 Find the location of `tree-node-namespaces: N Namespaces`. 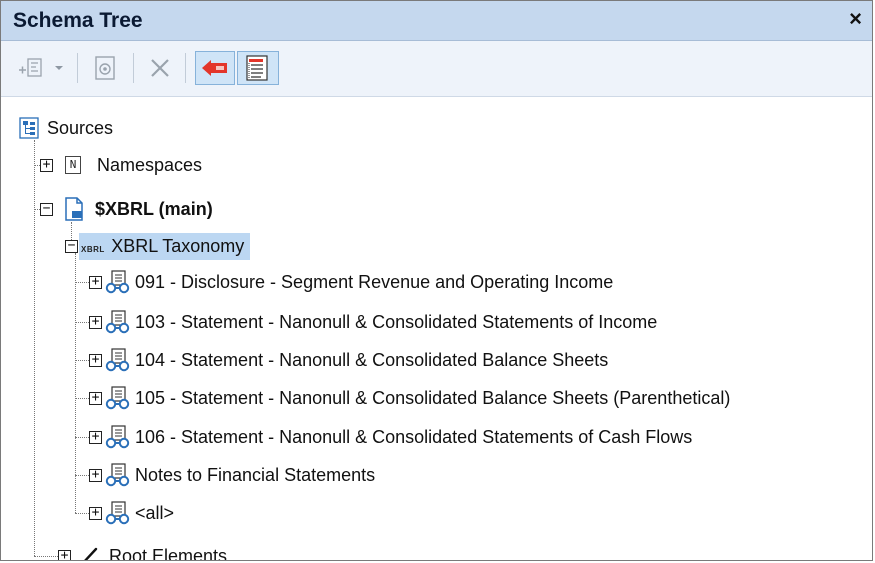

tree-node-namespaces: N Namespaces is located at coordinates (133, 165).